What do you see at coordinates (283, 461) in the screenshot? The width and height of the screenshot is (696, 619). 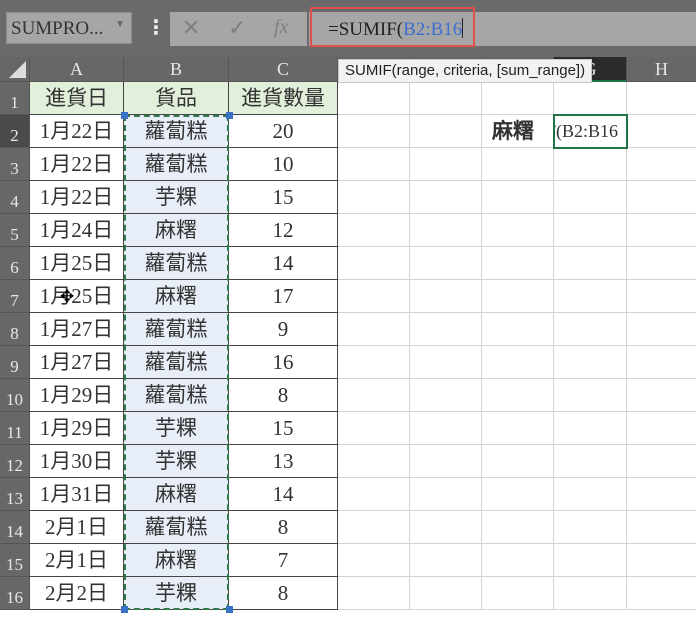 I see `table-cell: 13` at bounding box center [283, 461].